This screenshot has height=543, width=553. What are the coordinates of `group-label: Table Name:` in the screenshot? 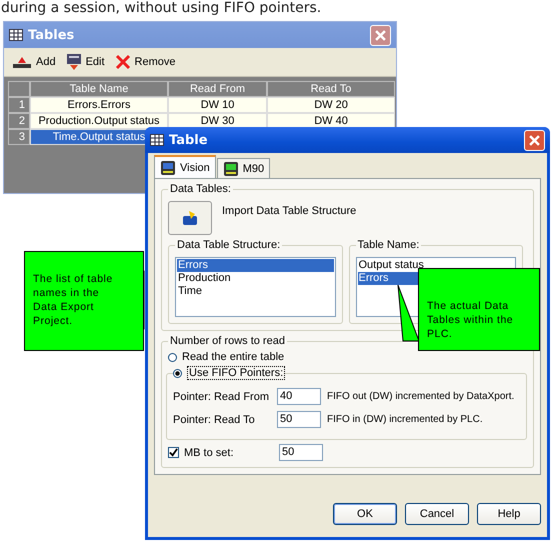 It's located at (388, 245).